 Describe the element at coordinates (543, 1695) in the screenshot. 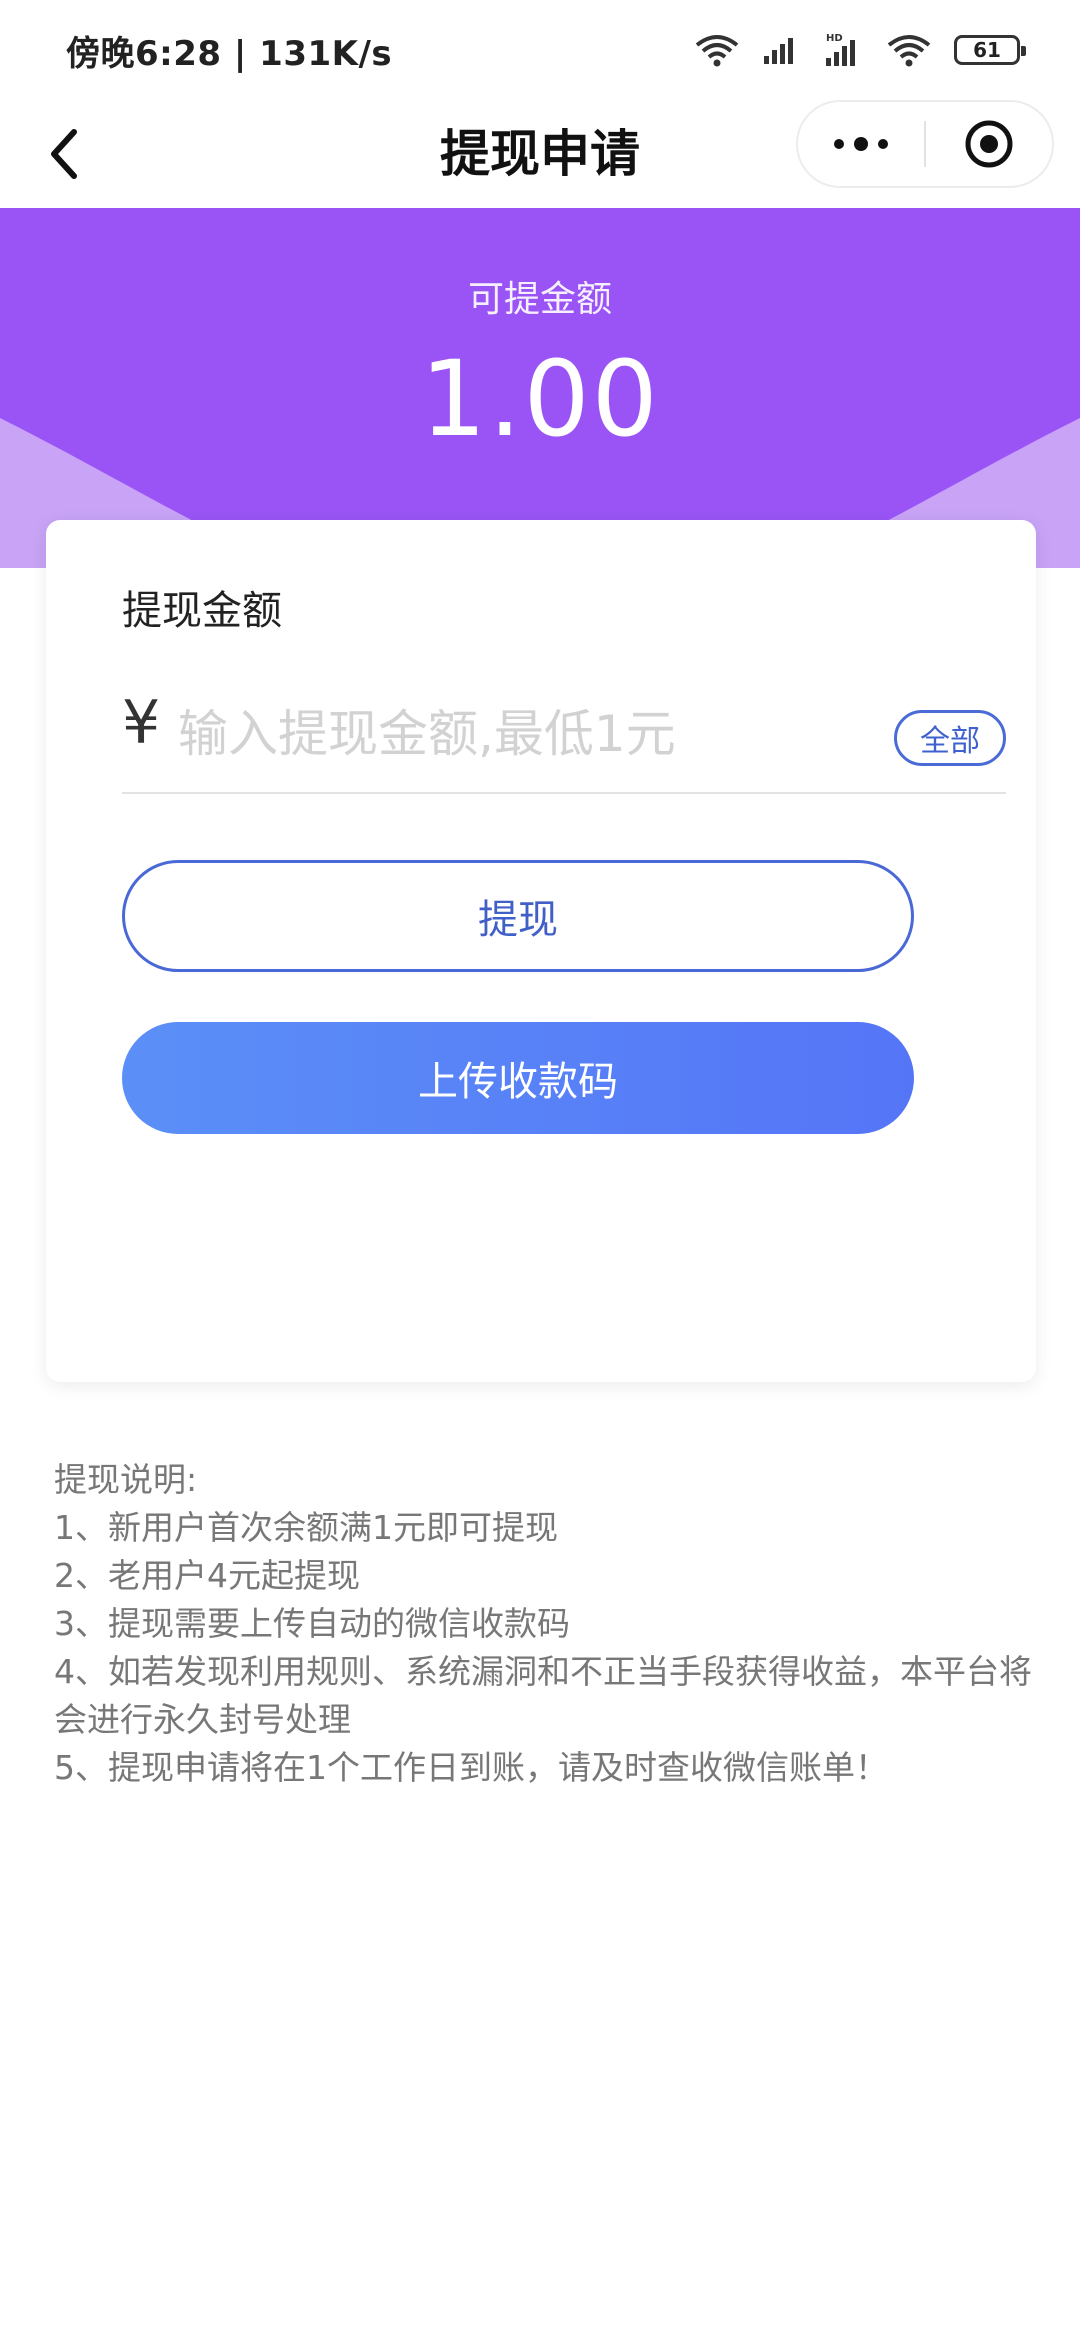

I see `notes-item: 4、如若发现利用规则、系统漏洞和不正当手段获得收益，本平台将会进行永久封号处理` at that location.